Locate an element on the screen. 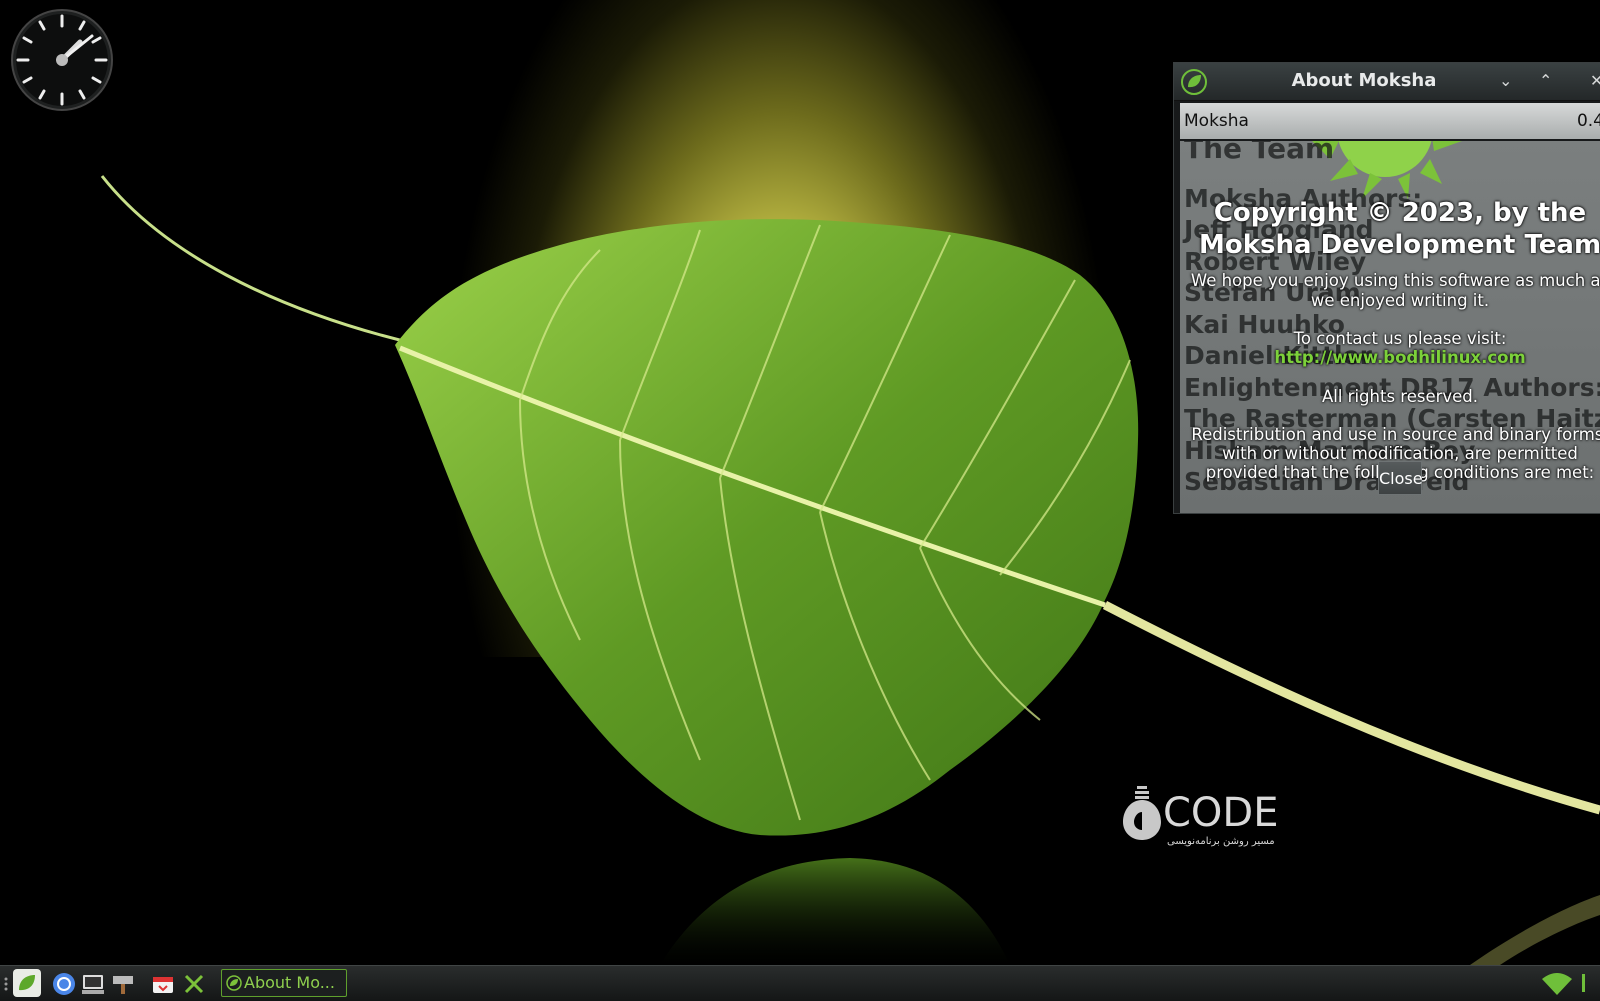 This screenshot has height=1001, width=1600. close-button: Close is located at coordinates (1400, 478).